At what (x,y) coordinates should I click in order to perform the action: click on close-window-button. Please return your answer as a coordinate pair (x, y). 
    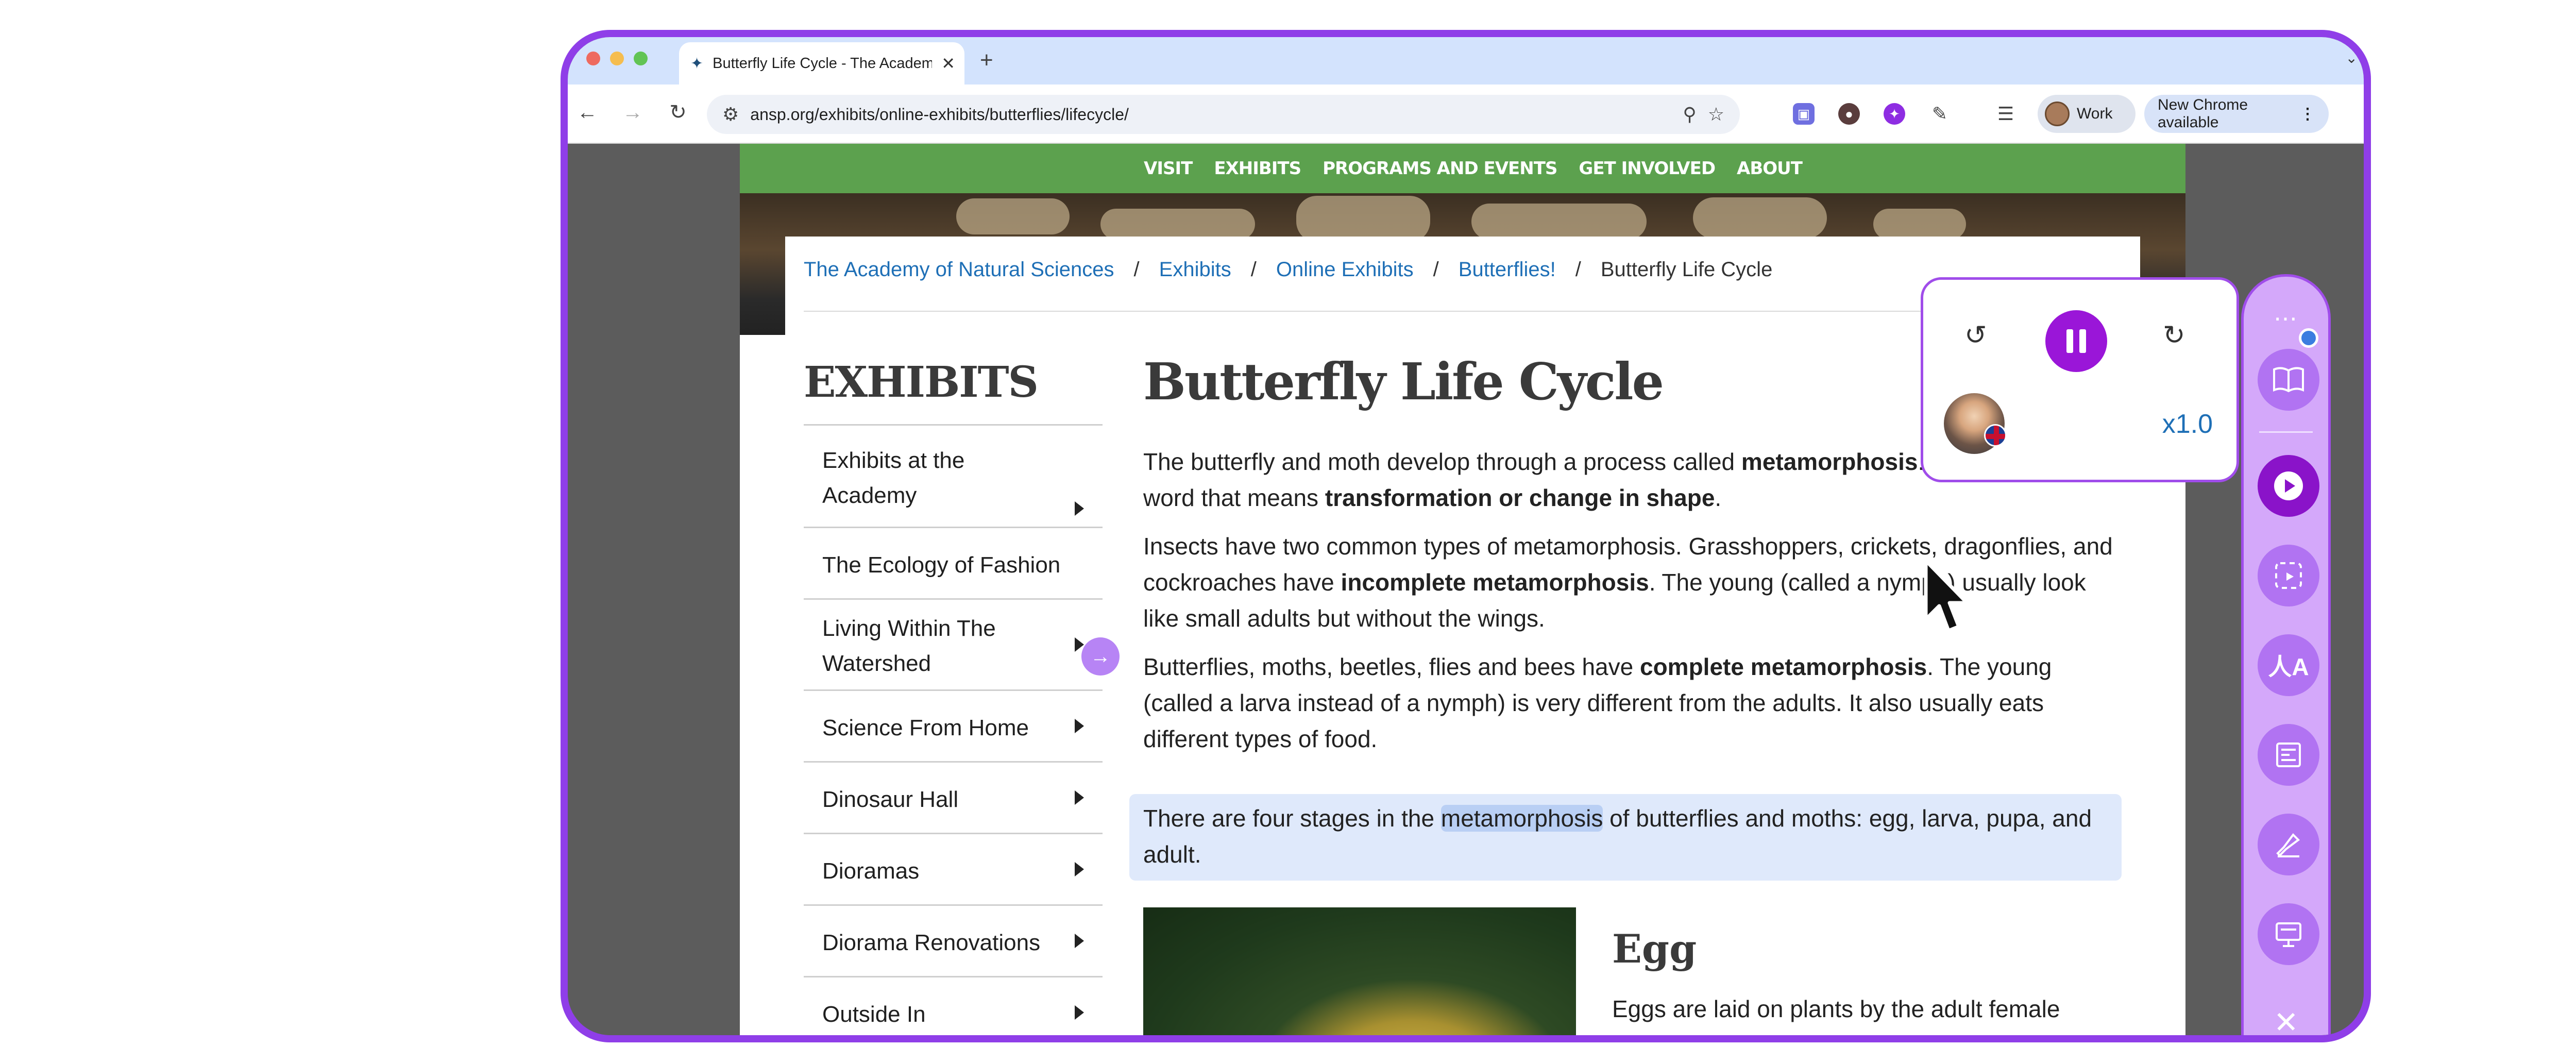
    Looking at the image, I should click on (593, 58).